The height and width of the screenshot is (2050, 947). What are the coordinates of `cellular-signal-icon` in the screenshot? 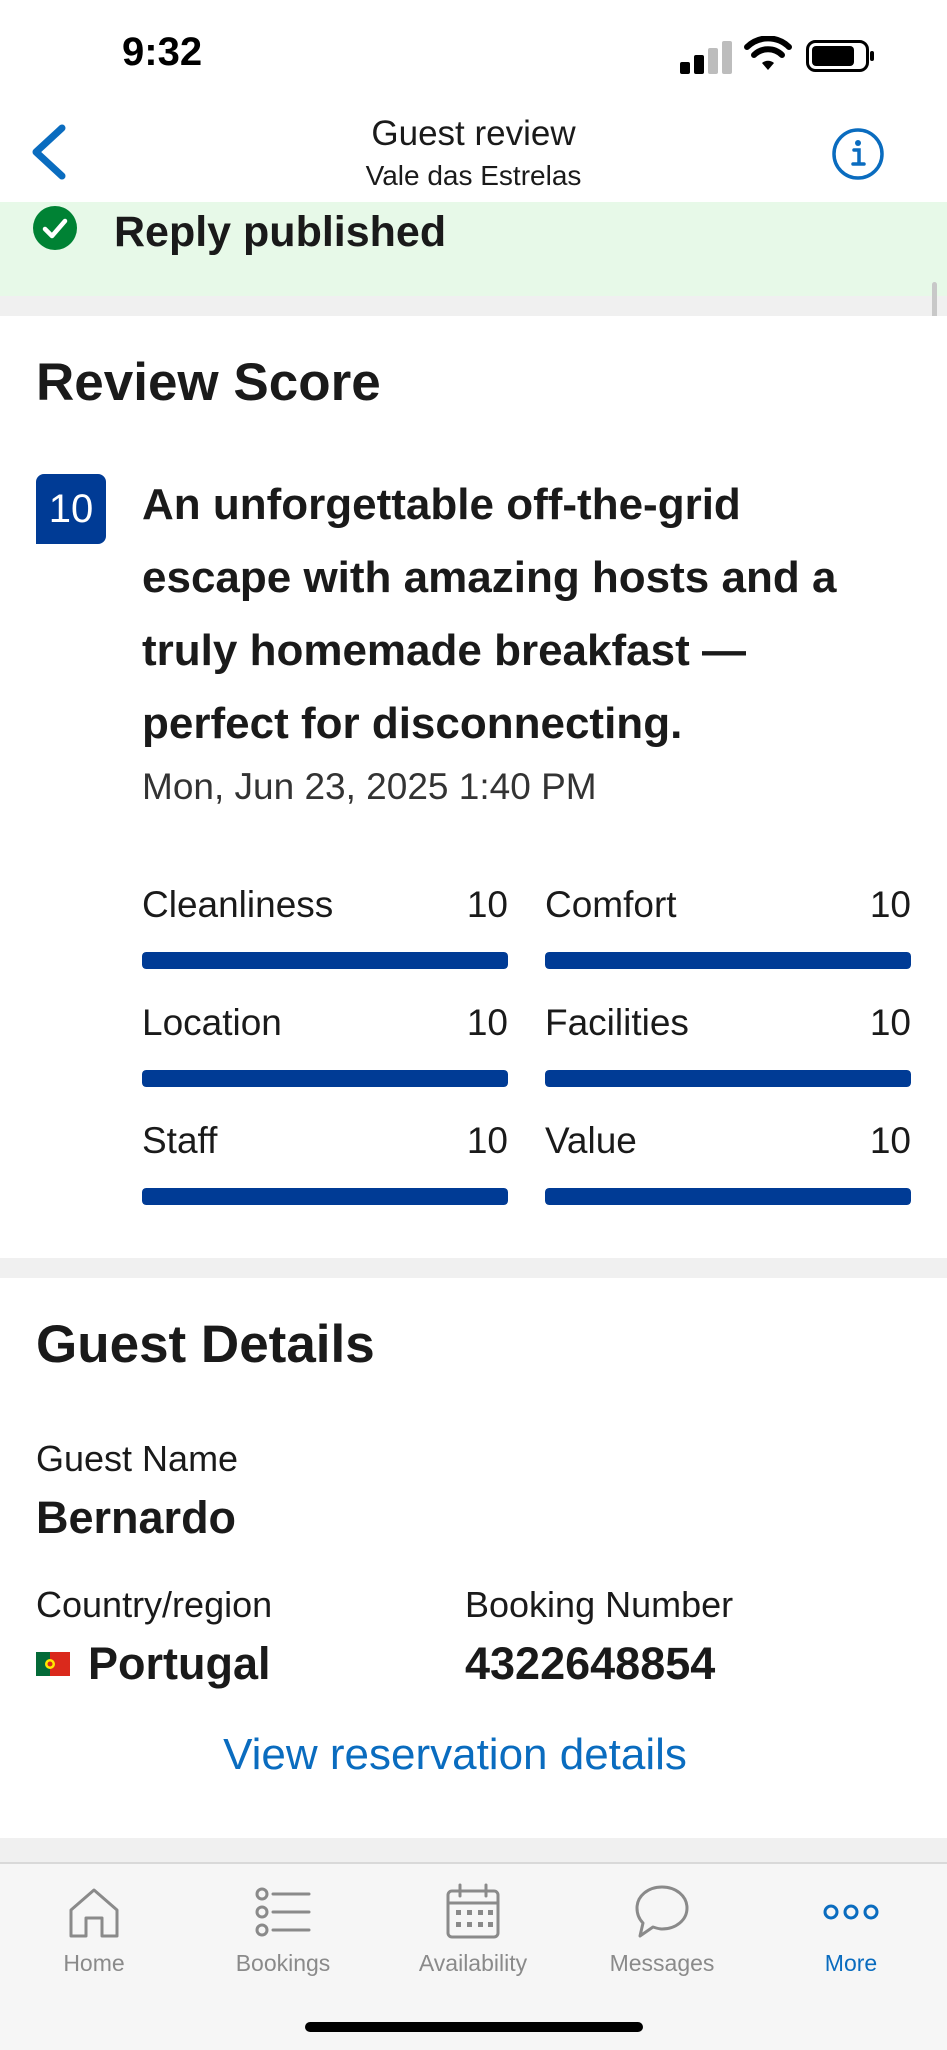 It's located at (706, 57).